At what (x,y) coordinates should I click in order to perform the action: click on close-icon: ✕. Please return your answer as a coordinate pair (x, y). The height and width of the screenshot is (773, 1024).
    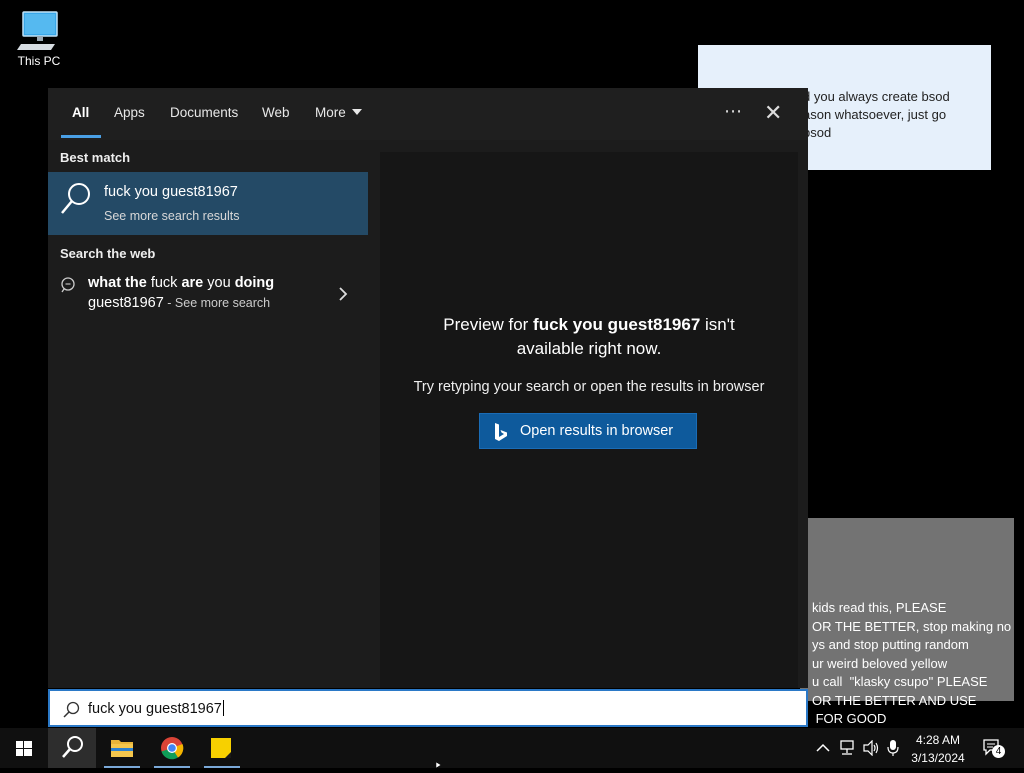
    Looking at the image, I should click on (773, 113).